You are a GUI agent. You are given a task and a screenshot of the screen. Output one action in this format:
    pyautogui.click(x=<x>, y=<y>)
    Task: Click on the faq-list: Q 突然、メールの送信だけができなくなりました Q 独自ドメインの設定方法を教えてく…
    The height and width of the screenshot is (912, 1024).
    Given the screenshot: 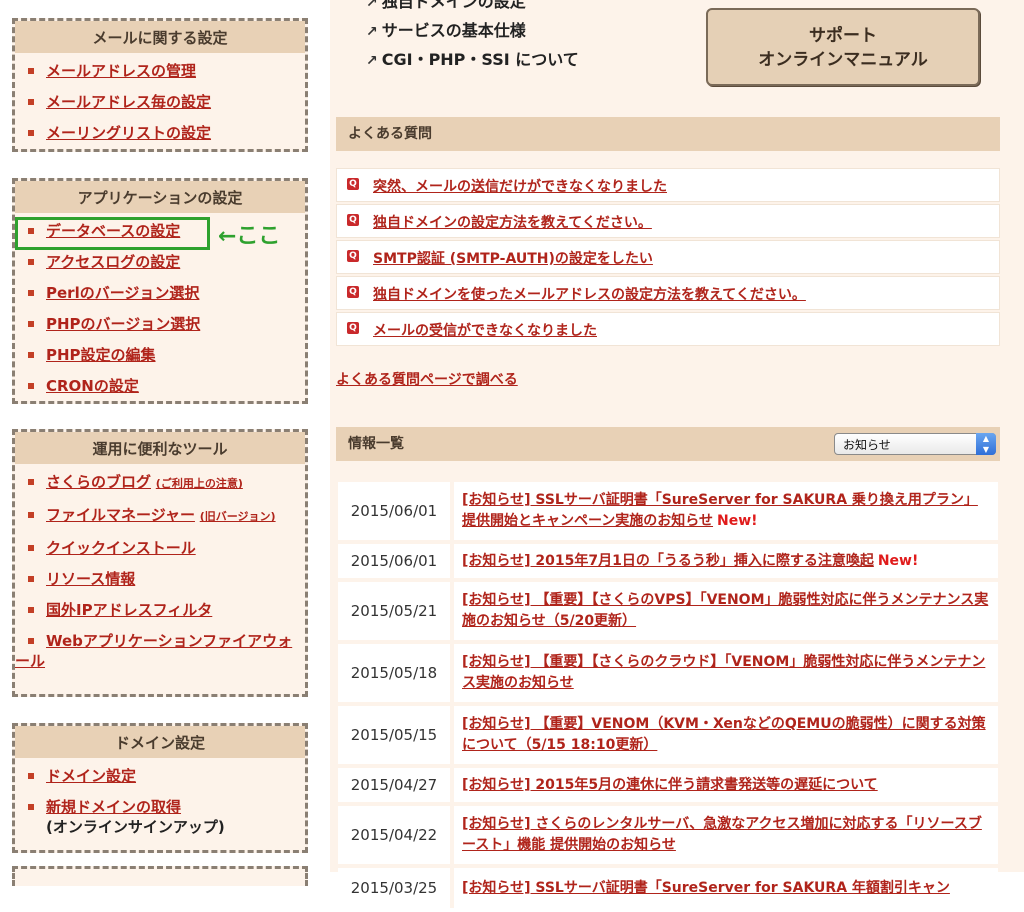 What is the action you would take?
    pyautogui.click(x=668, y=258)
    